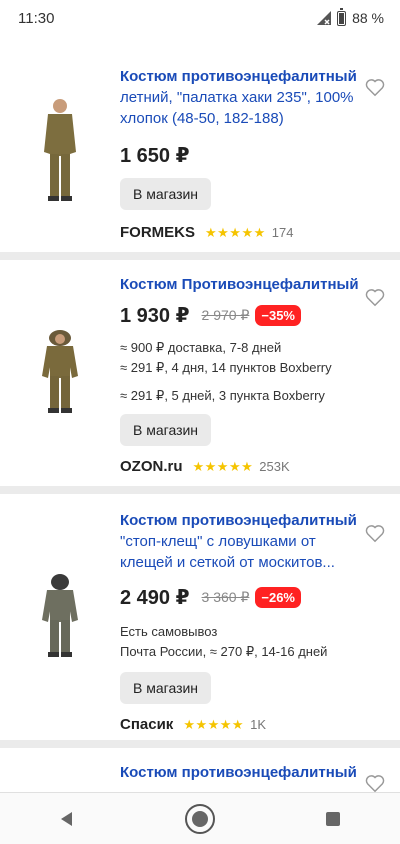  I want to click on suit-khaki-image, so click(60, 150).